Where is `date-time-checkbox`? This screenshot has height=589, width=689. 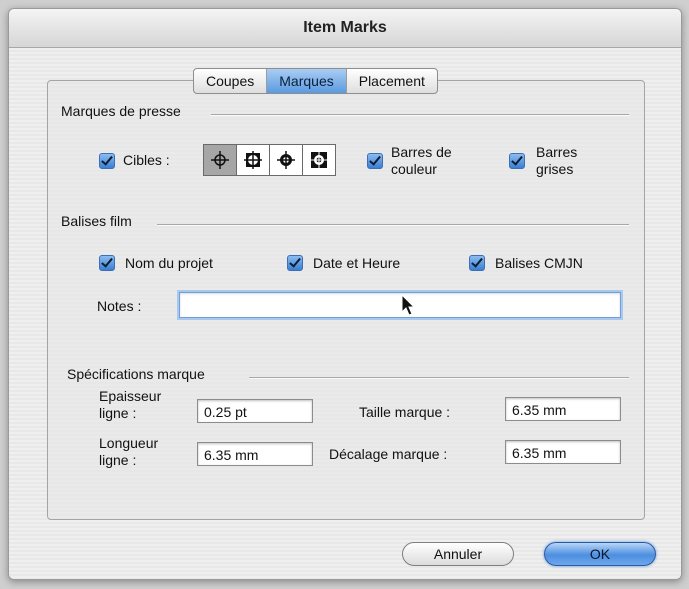
date-time-checkbox is located at coordinates (295, 263).